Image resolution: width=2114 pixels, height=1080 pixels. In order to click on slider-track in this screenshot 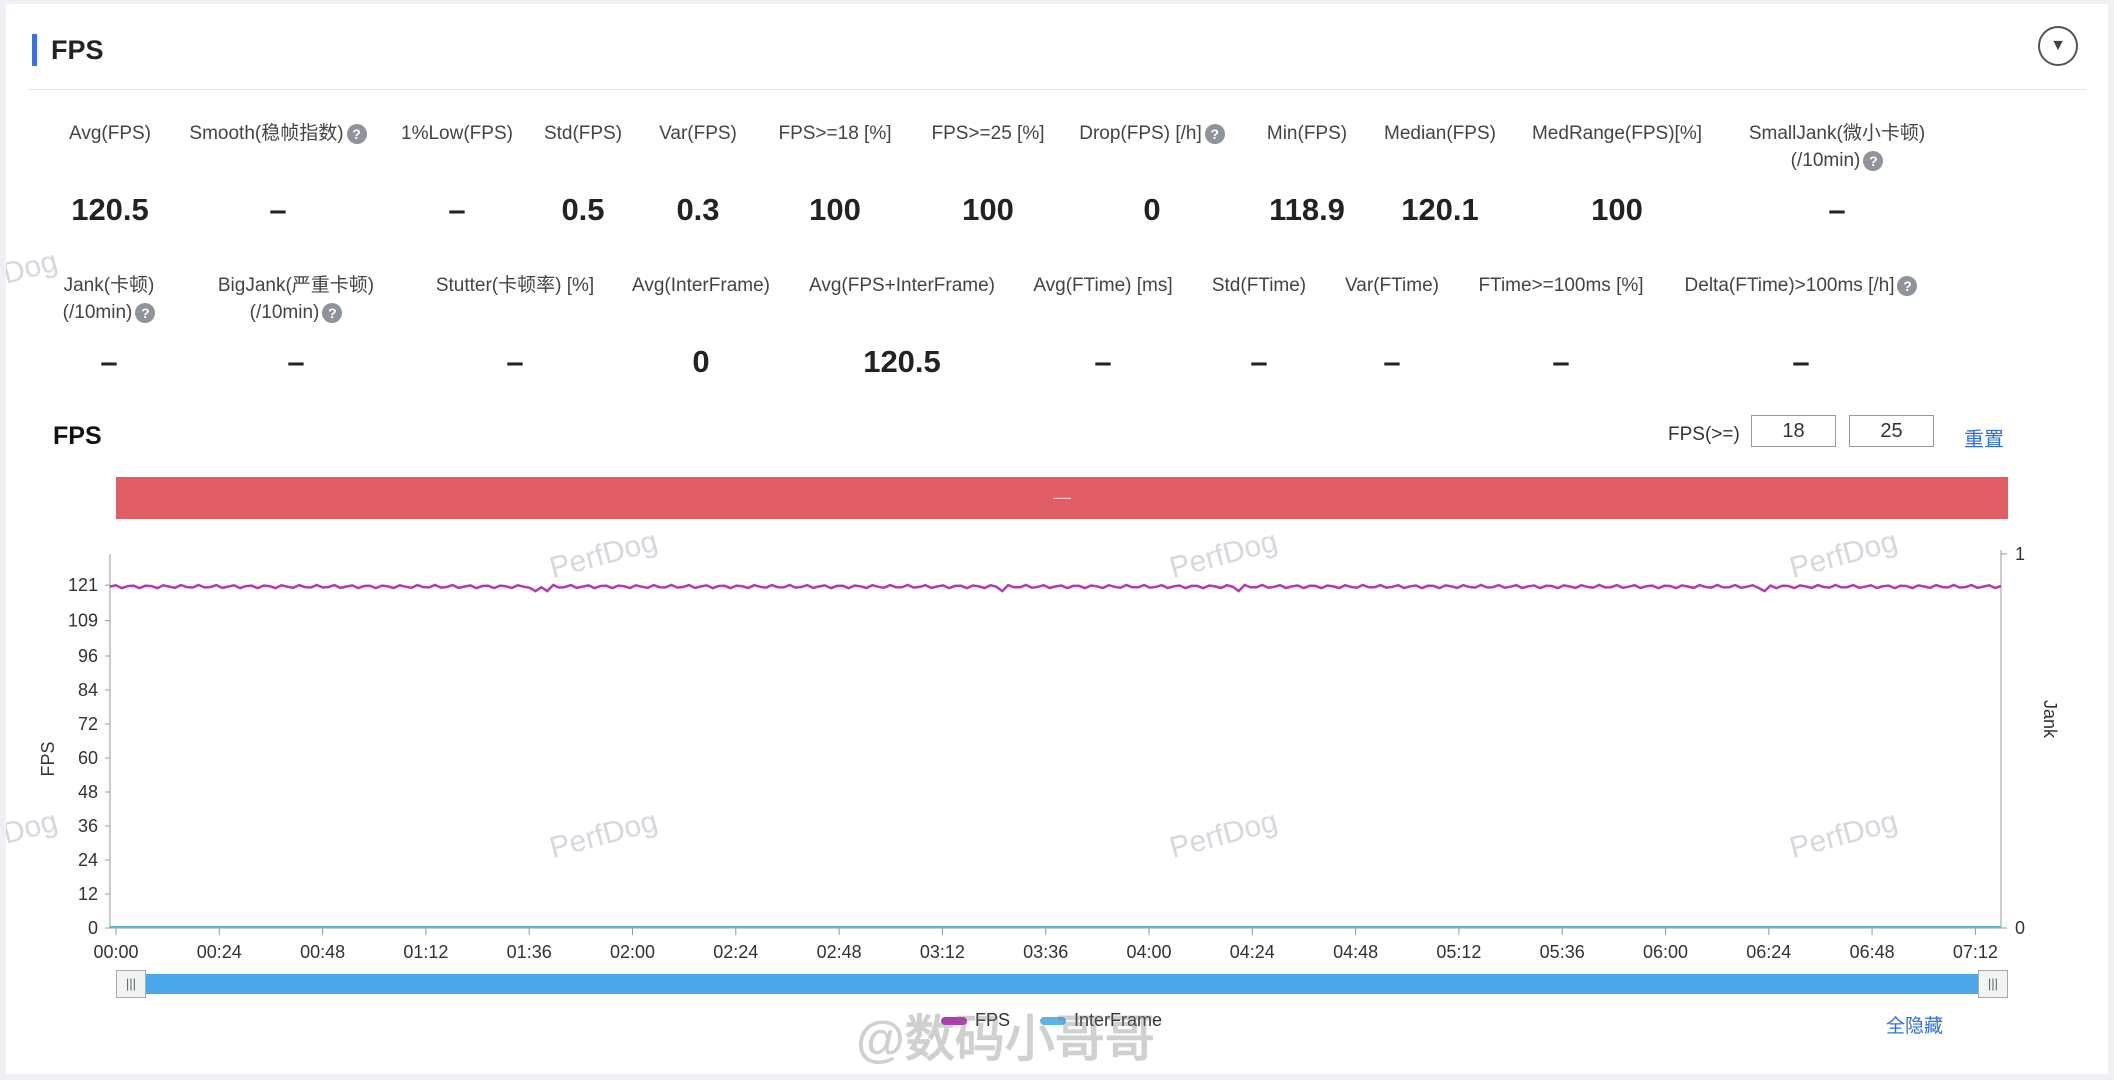, I will do `click(1062, 984)`.